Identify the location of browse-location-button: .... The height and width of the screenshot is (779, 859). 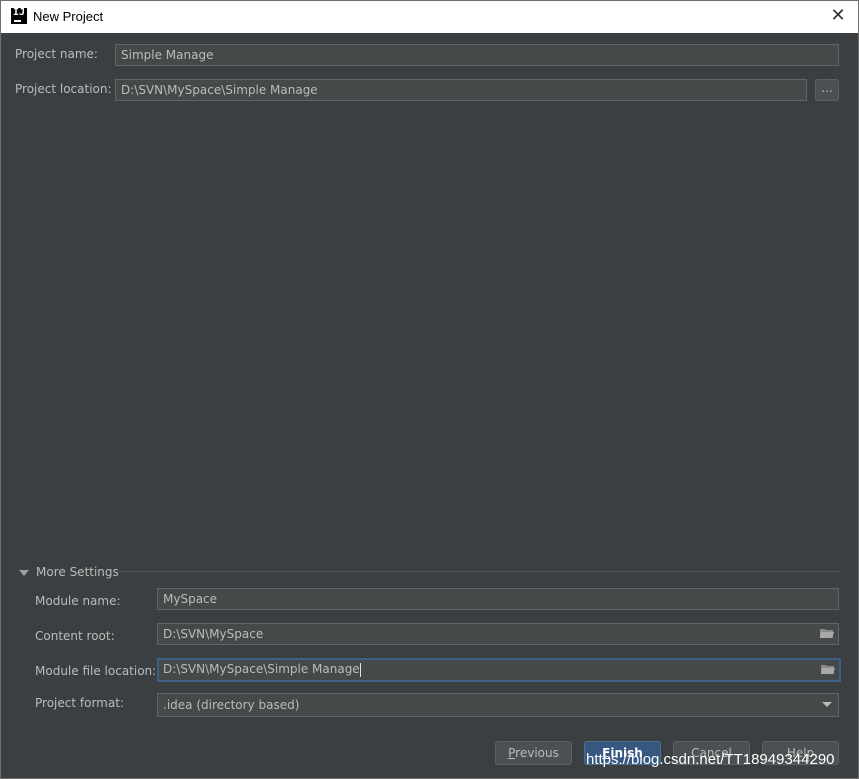
(827, 90).